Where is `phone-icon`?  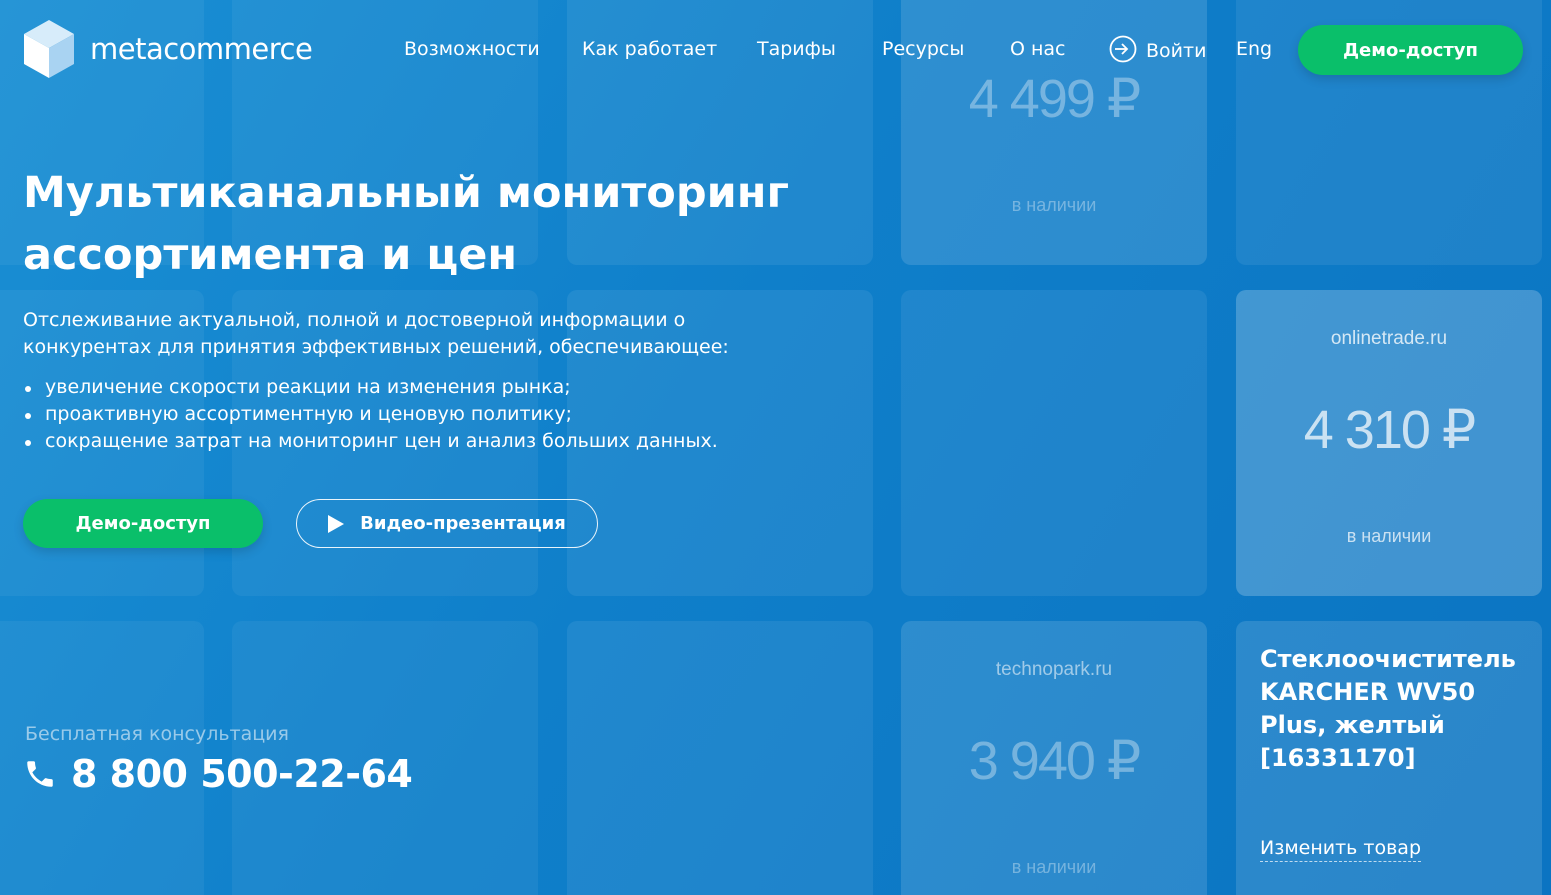
phone-icon is located at coordinates (40, 774).